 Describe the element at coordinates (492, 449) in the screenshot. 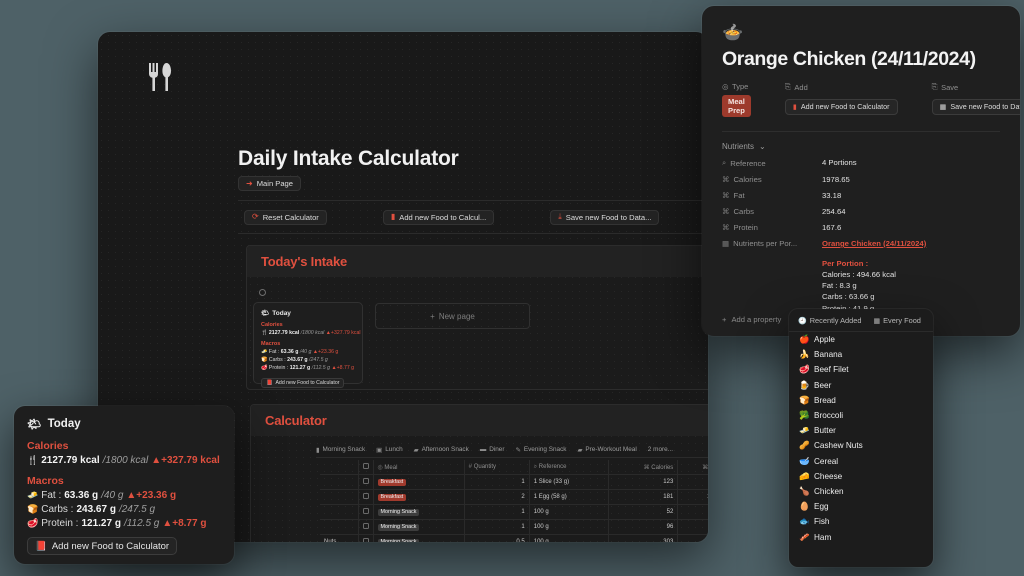

I see `table-tab-diner: ▬ Diner` at that location.